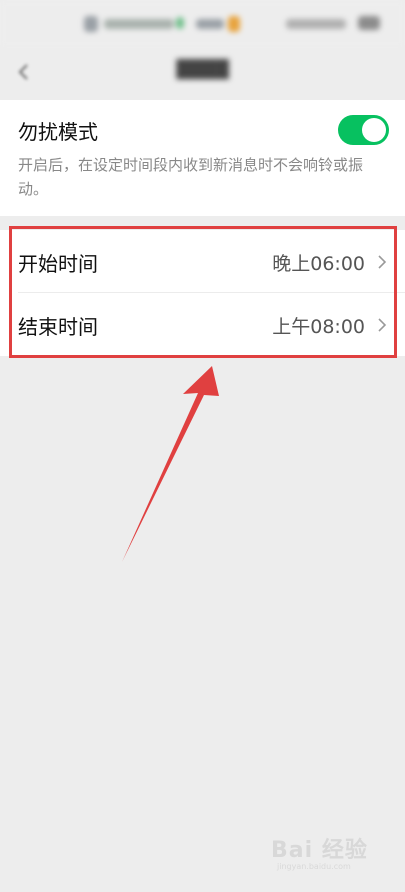 The width and height of the screenshot is (405, 892). I want to click on page-title: ████, so click(202, 70).